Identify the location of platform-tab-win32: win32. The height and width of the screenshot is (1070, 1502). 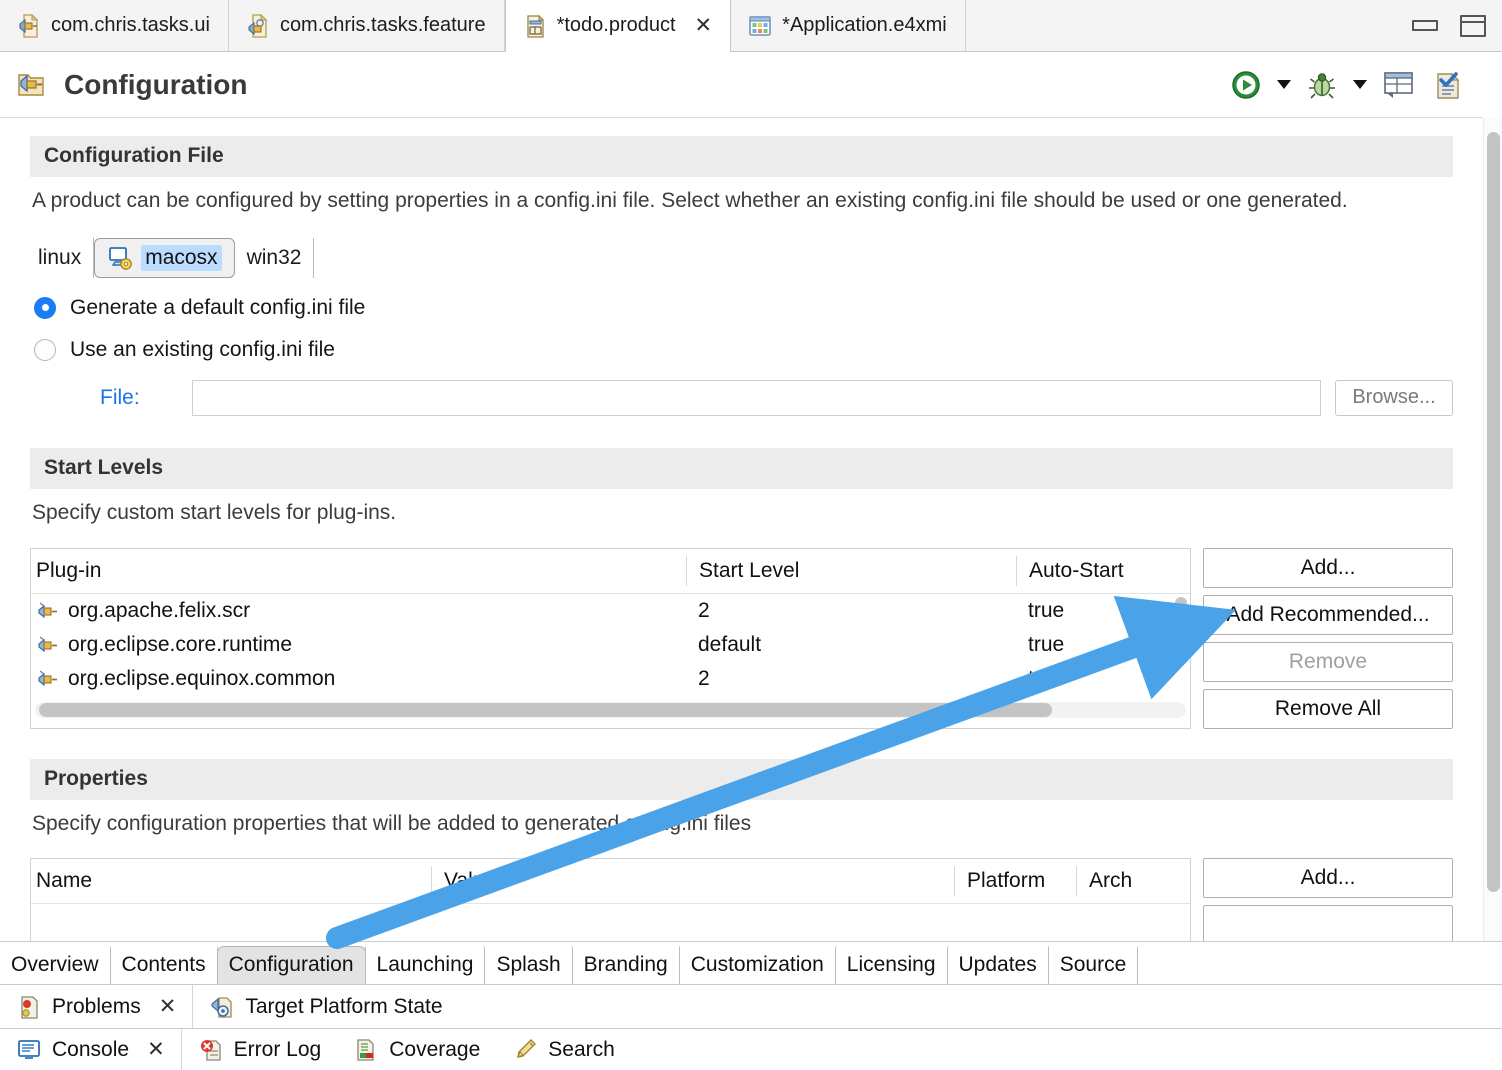
(275, 257).